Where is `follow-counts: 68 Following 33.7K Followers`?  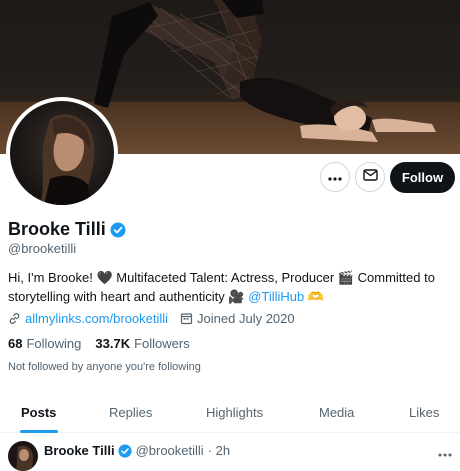
follow-counts: 68 Following 33.7K Followers is located at coordinates (106, 343).